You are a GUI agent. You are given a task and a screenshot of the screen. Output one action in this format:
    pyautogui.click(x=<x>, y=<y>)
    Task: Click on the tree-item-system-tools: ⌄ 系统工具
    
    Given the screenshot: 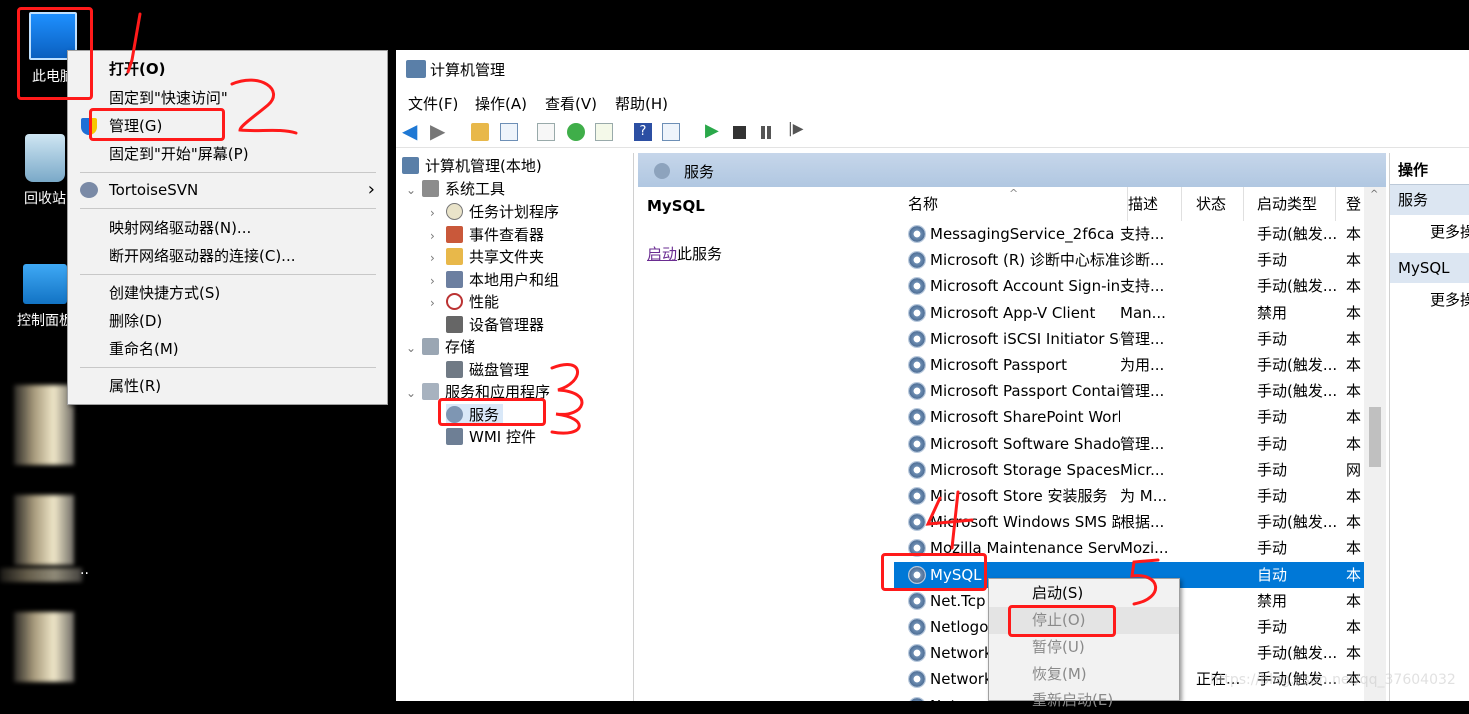 What is the action you would take?
    pyautogui.click(x=455, y=189)
    